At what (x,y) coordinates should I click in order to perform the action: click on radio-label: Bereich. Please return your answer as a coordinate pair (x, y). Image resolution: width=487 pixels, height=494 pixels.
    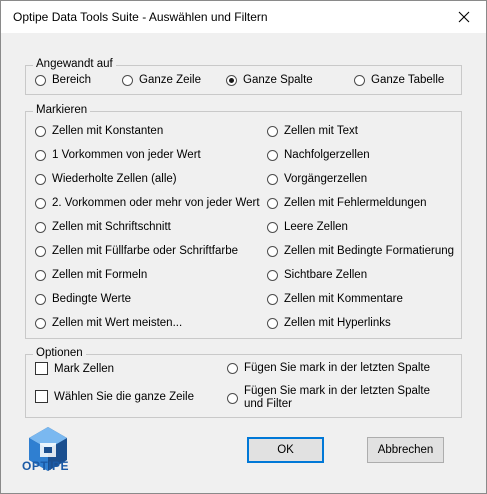
    Looking at the image, I should click on (71, 80).